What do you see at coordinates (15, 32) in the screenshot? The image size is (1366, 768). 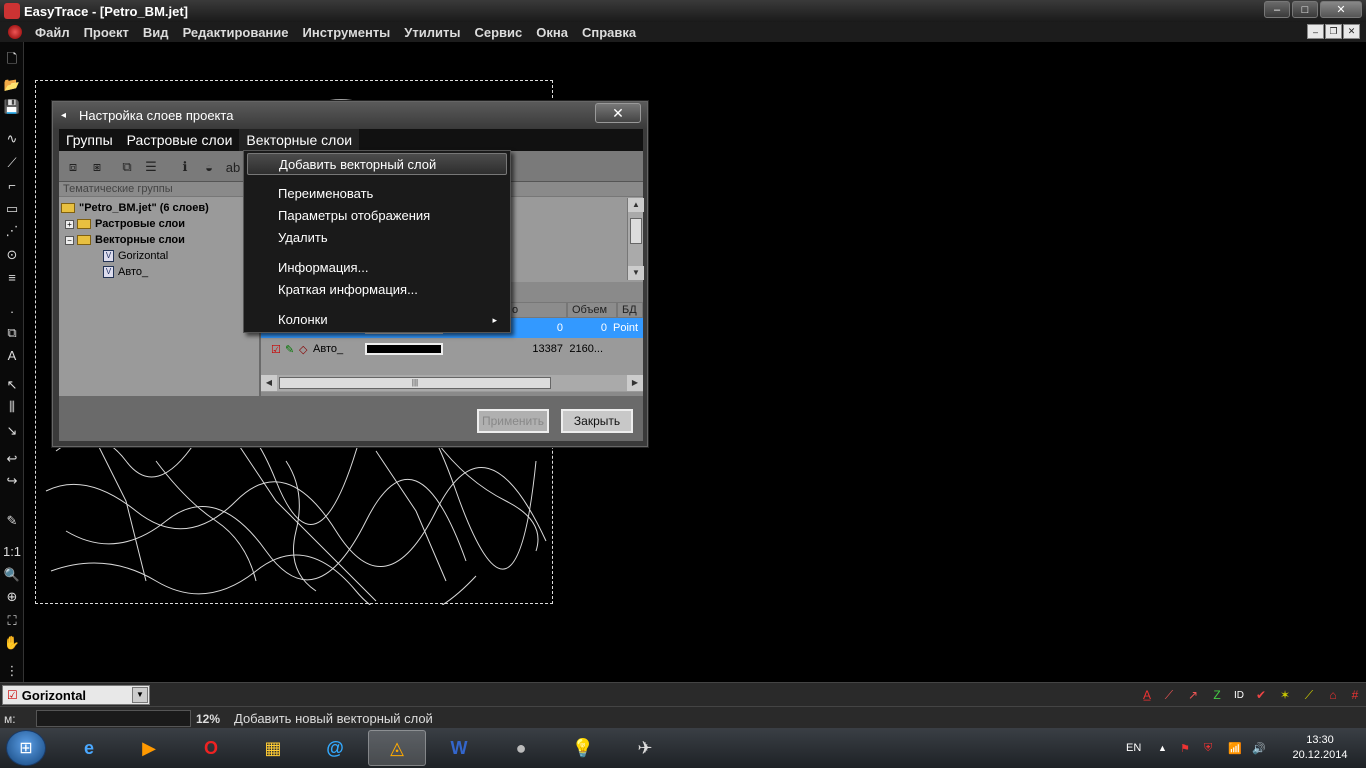 I see `document-icon` at bounding box center [15, 32].